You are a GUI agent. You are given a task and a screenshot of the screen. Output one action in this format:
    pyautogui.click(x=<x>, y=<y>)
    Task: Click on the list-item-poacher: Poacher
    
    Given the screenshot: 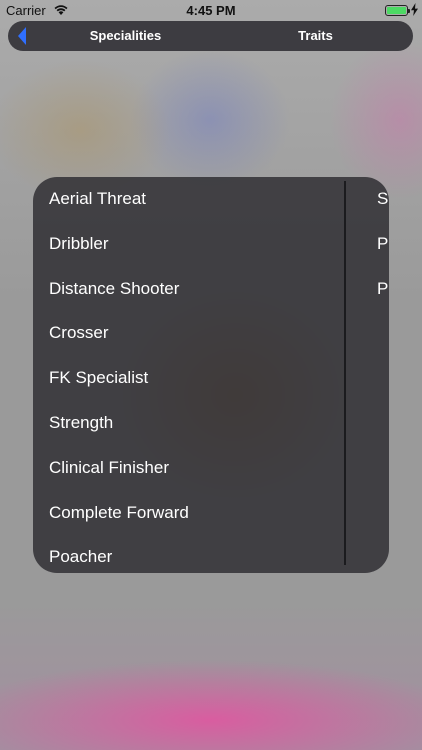 What is the action you would take?
    pyautogui.click(x=189, y=554)
    